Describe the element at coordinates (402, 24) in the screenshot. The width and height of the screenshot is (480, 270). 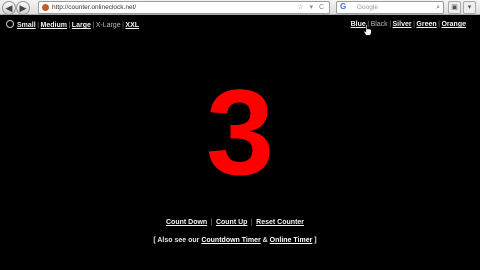
I see `color-silver-link: Silver` at that location.